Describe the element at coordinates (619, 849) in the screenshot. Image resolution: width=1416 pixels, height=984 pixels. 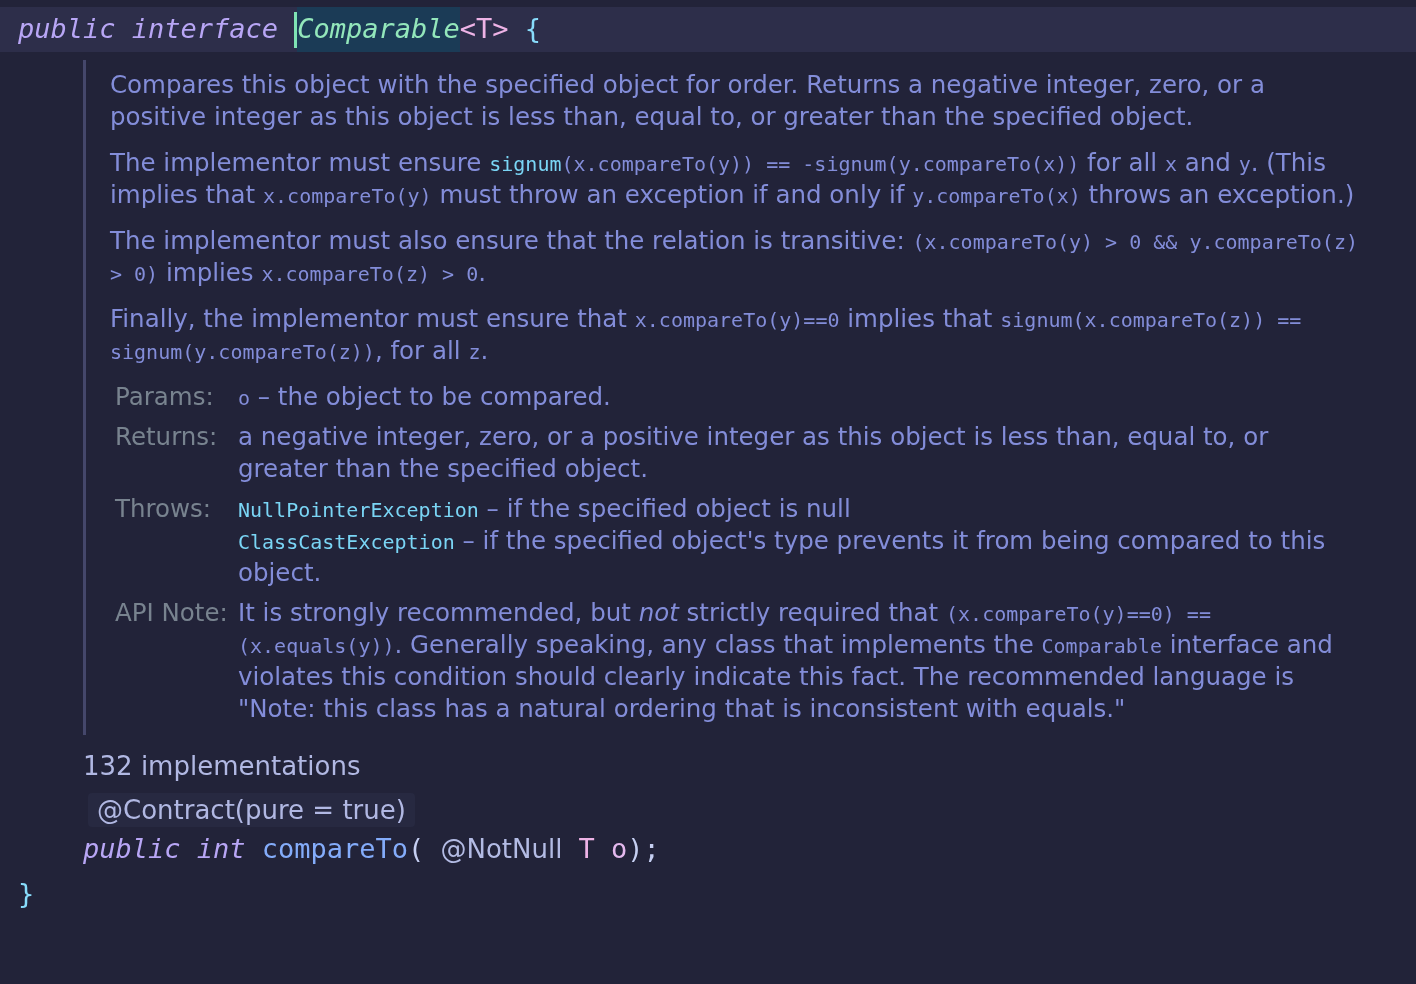
I see `parameter-name: o` at that location.